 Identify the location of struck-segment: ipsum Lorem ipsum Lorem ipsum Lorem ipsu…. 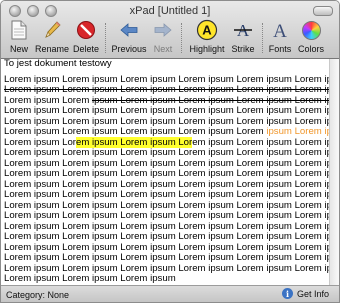
(215, 100).